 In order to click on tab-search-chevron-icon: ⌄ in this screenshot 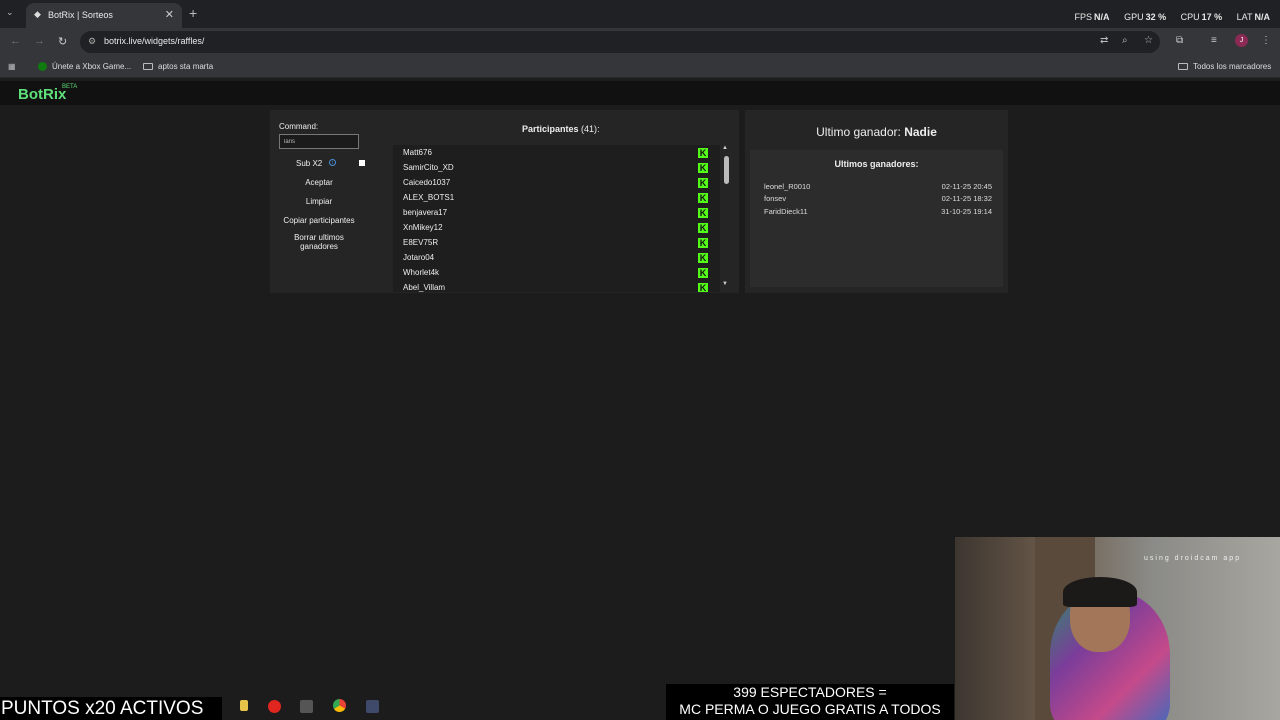, I will do `click(10, 12)`.